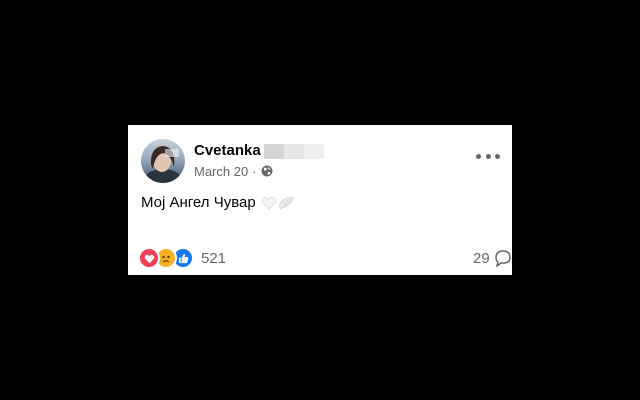 Image resolution: width=640 pixels, height=400 pixels. I want to click on author-name: Cvetanka, so click(227, 151).